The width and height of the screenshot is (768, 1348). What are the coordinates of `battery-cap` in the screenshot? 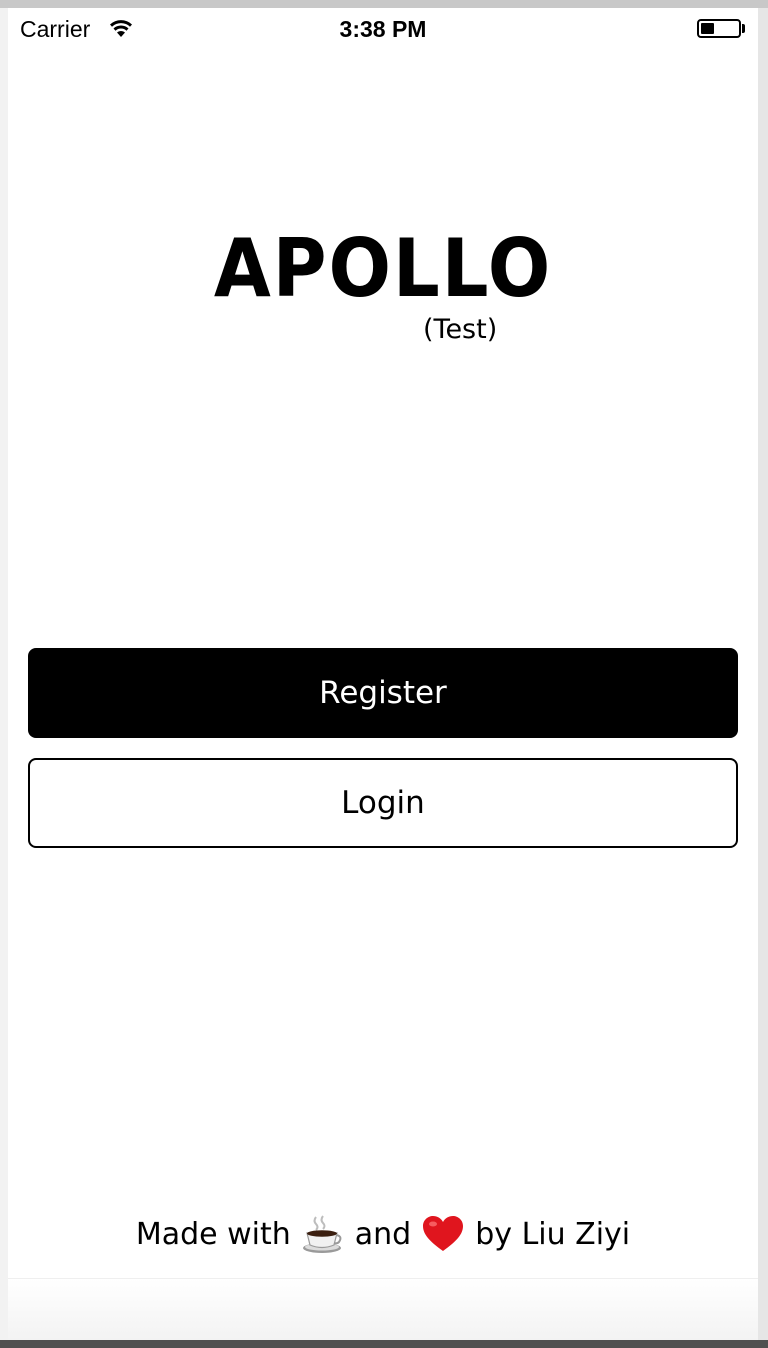 It's located at (743, 28).